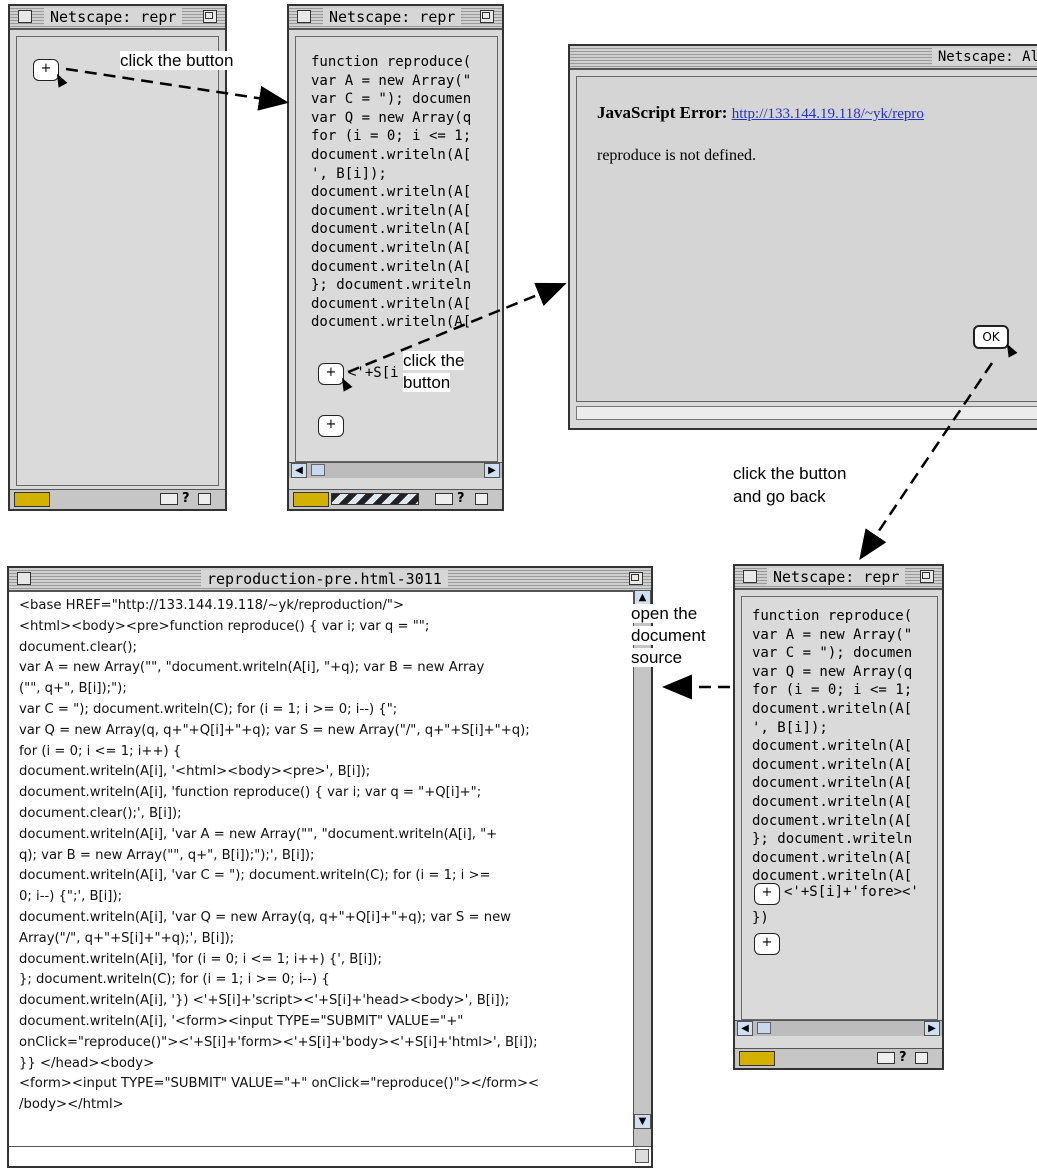 This screenshot has width=1037, height=1172. Describe the element at coordinates (177, 89) in the screenshot. I see `arrow-window1-to-window2` at that location.